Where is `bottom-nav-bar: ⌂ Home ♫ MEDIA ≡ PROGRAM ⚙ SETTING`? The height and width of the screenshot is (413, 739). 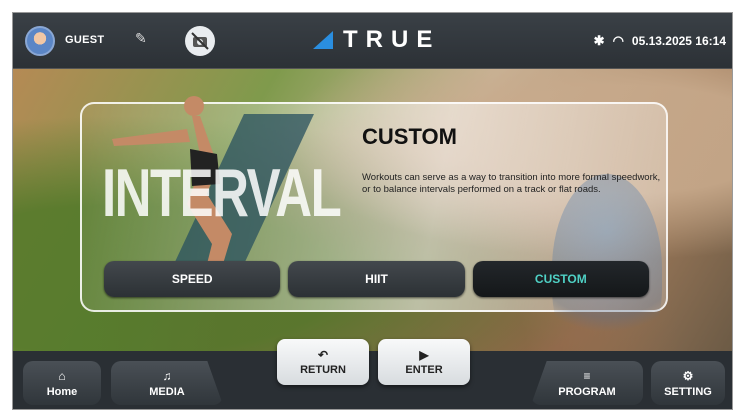 bottom-nav-bar: ⌂ Home ♫ MEDIA ≡ PROGRAM ⚙ SETTING is located at coordinates (372, 380).